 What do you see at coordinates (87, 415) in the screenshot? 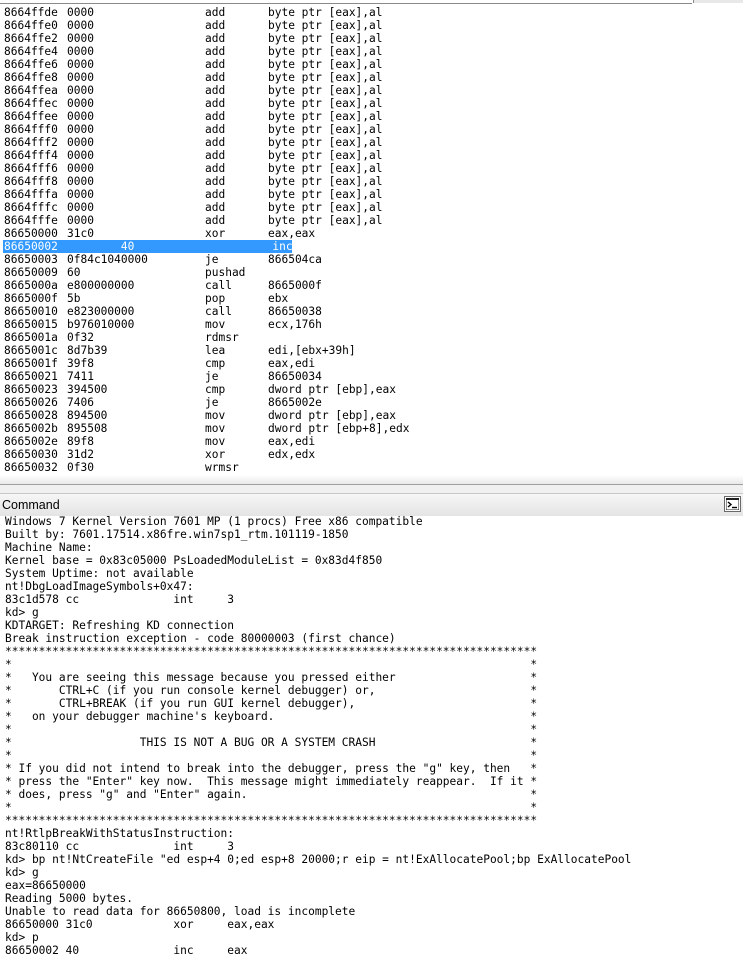
I see `disassembly-bytes: 894500` at bounding box center [87, 415].